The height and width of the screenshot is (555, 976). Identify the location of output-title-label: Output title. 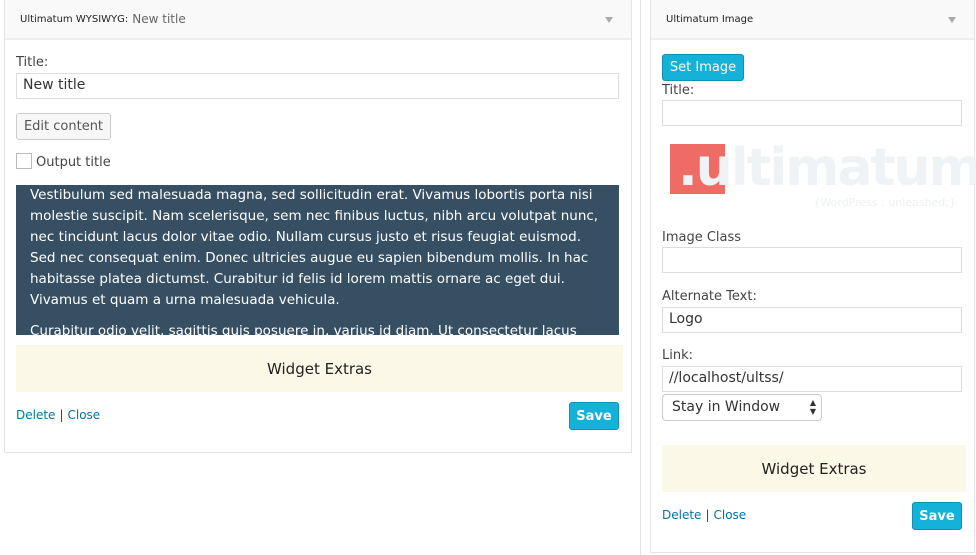
(73, 162).